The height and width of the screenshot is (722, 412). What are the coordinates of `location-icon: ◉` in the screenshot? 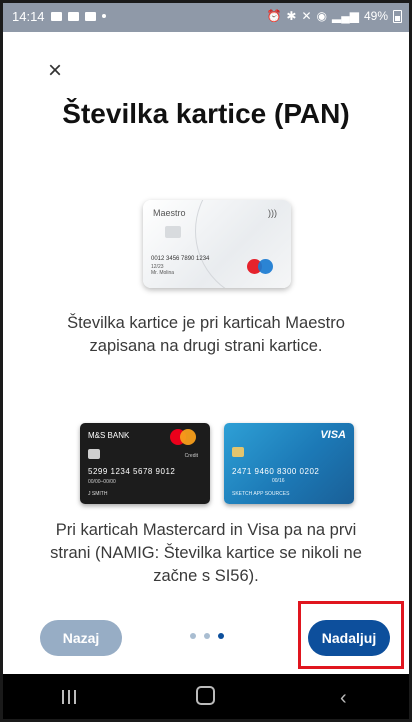 It's located at (321, 16).